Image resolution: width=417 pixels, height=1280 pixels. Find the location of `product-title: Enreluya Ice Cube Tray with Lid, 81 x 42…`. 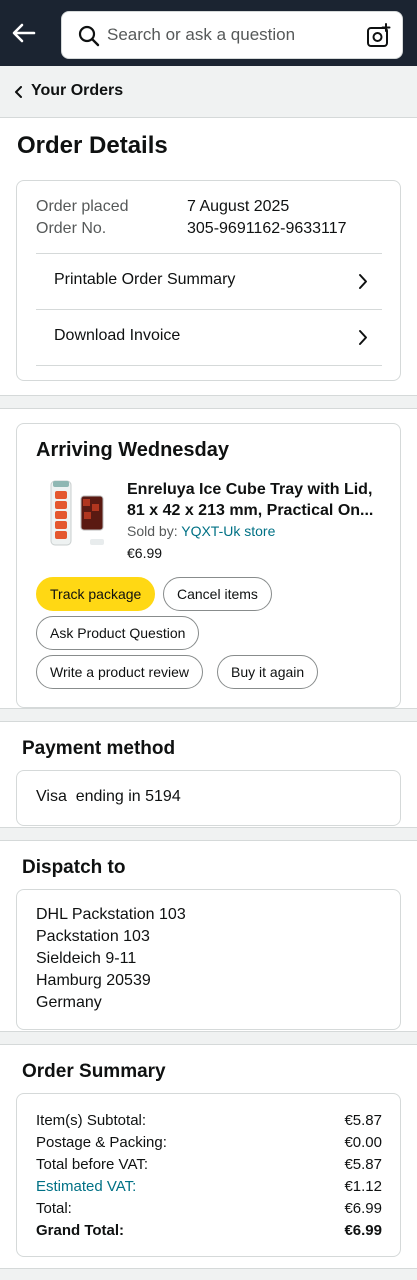

product-title: Enreluya Ice Cube Tray with Lid, 81 x 42… is located at coordinates (258, 500).